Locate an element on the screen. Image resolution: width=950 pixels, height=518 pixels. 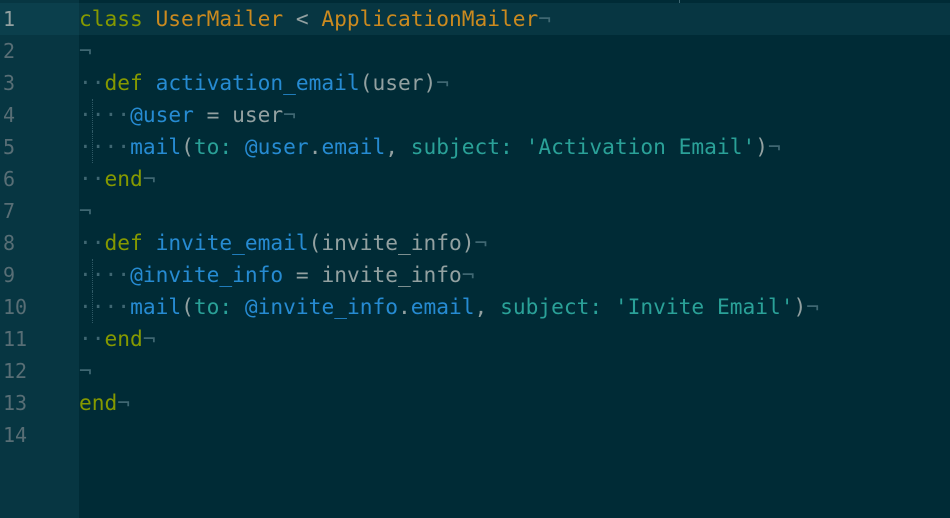
line-number: 14 is located at coordinates (15, 435).